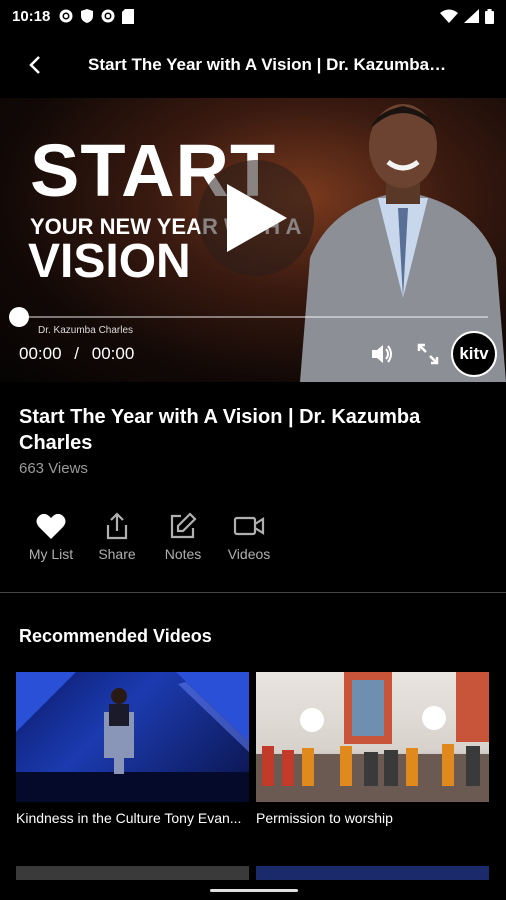  What do you see at coordinates (249, 554) in the screenshot?
I see `videos-label: Videos` at bounding box center [249, 554].